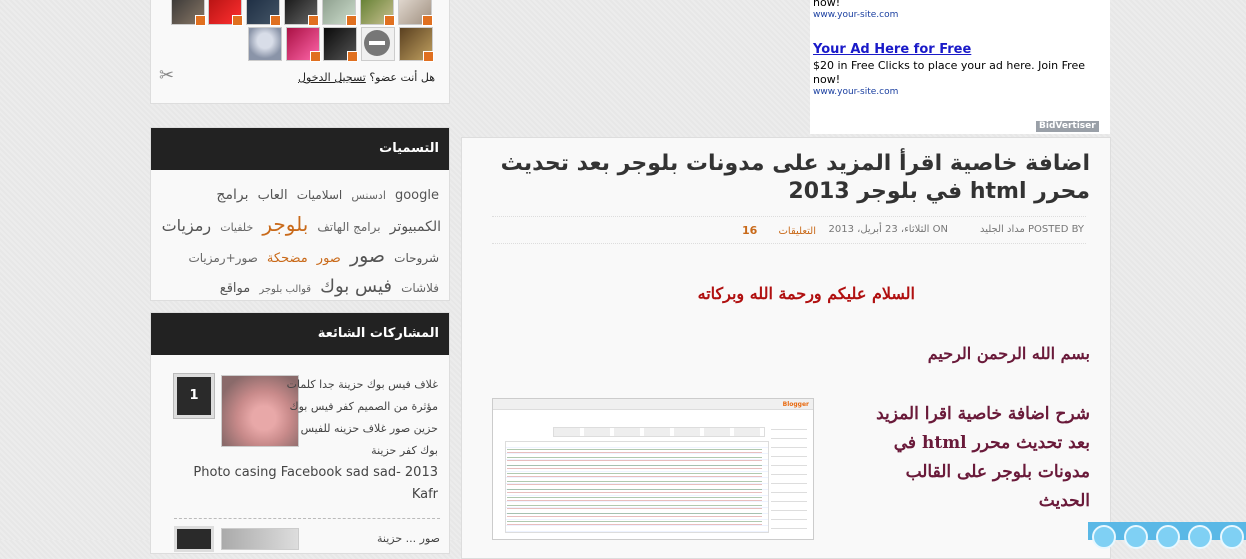 The width and height of the screenshot is (1246, 559). What do you see at coordinates (1008, 353) in the screenshot?
I see `post-basmala: بسم الله الرحمن الرحيم` at bounding box center [1008, 353].